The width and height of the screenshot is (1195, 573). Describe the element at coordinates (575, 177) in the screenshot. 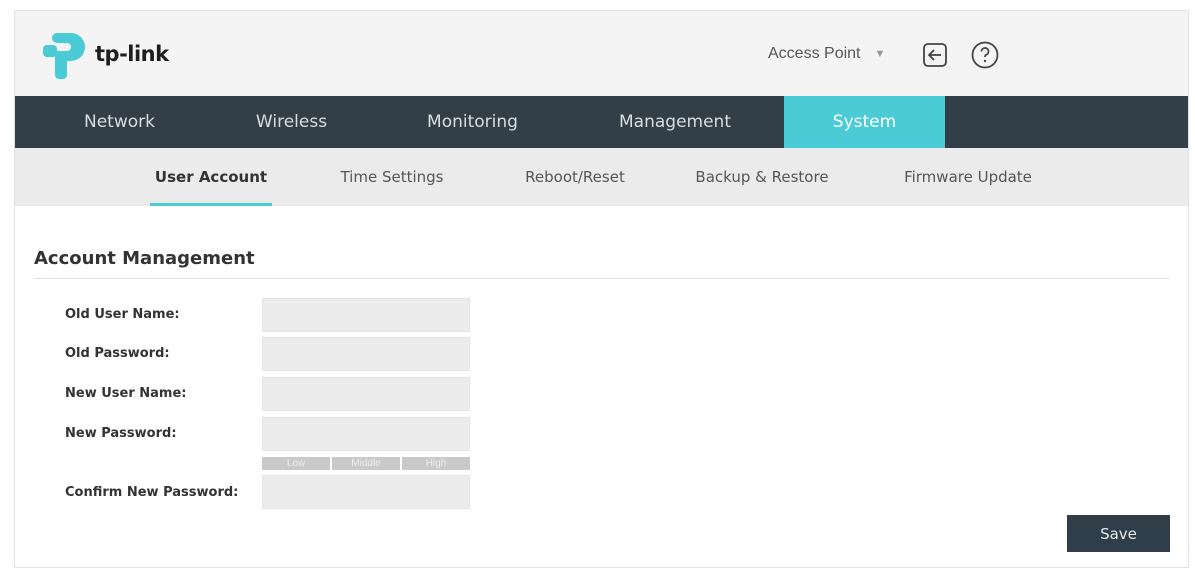

I see `subtab-reboot-reset: Reboot/Reset` at that location.